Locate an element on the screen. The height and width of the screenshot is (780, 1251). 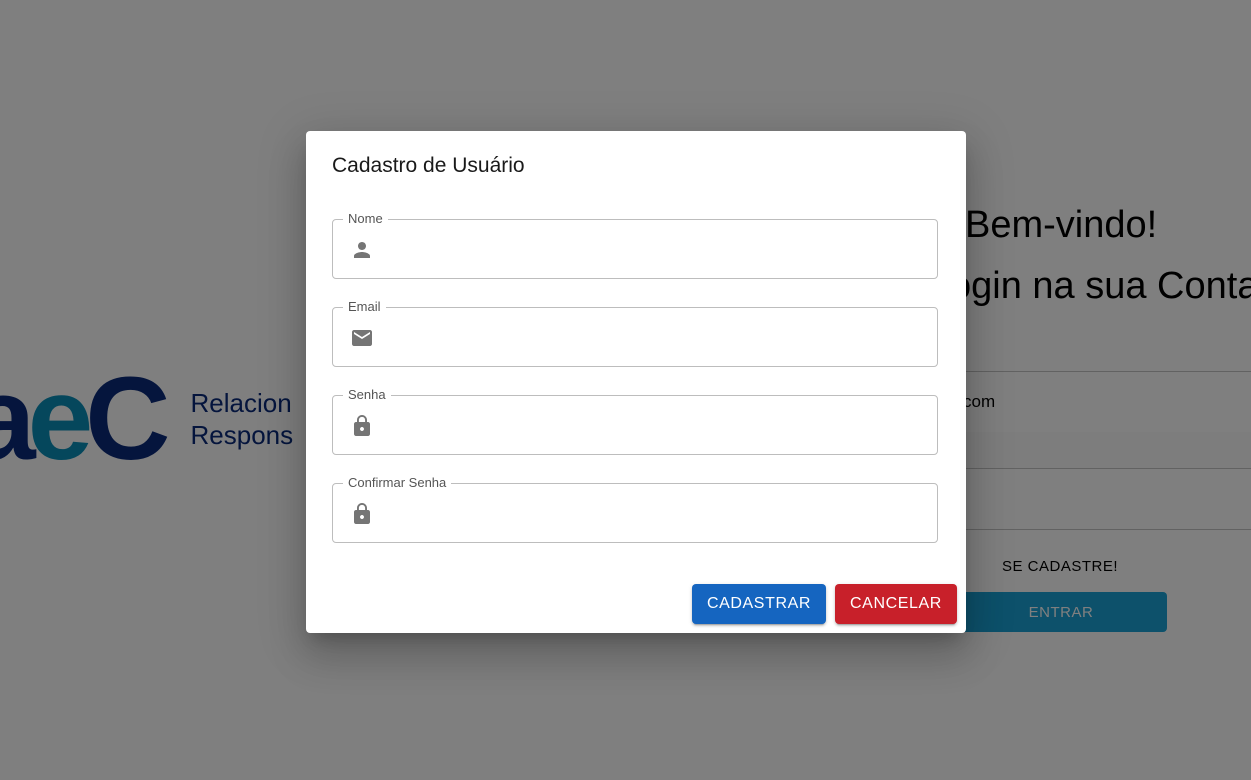
email-field-label: Email is located at coordinates (364, 307).